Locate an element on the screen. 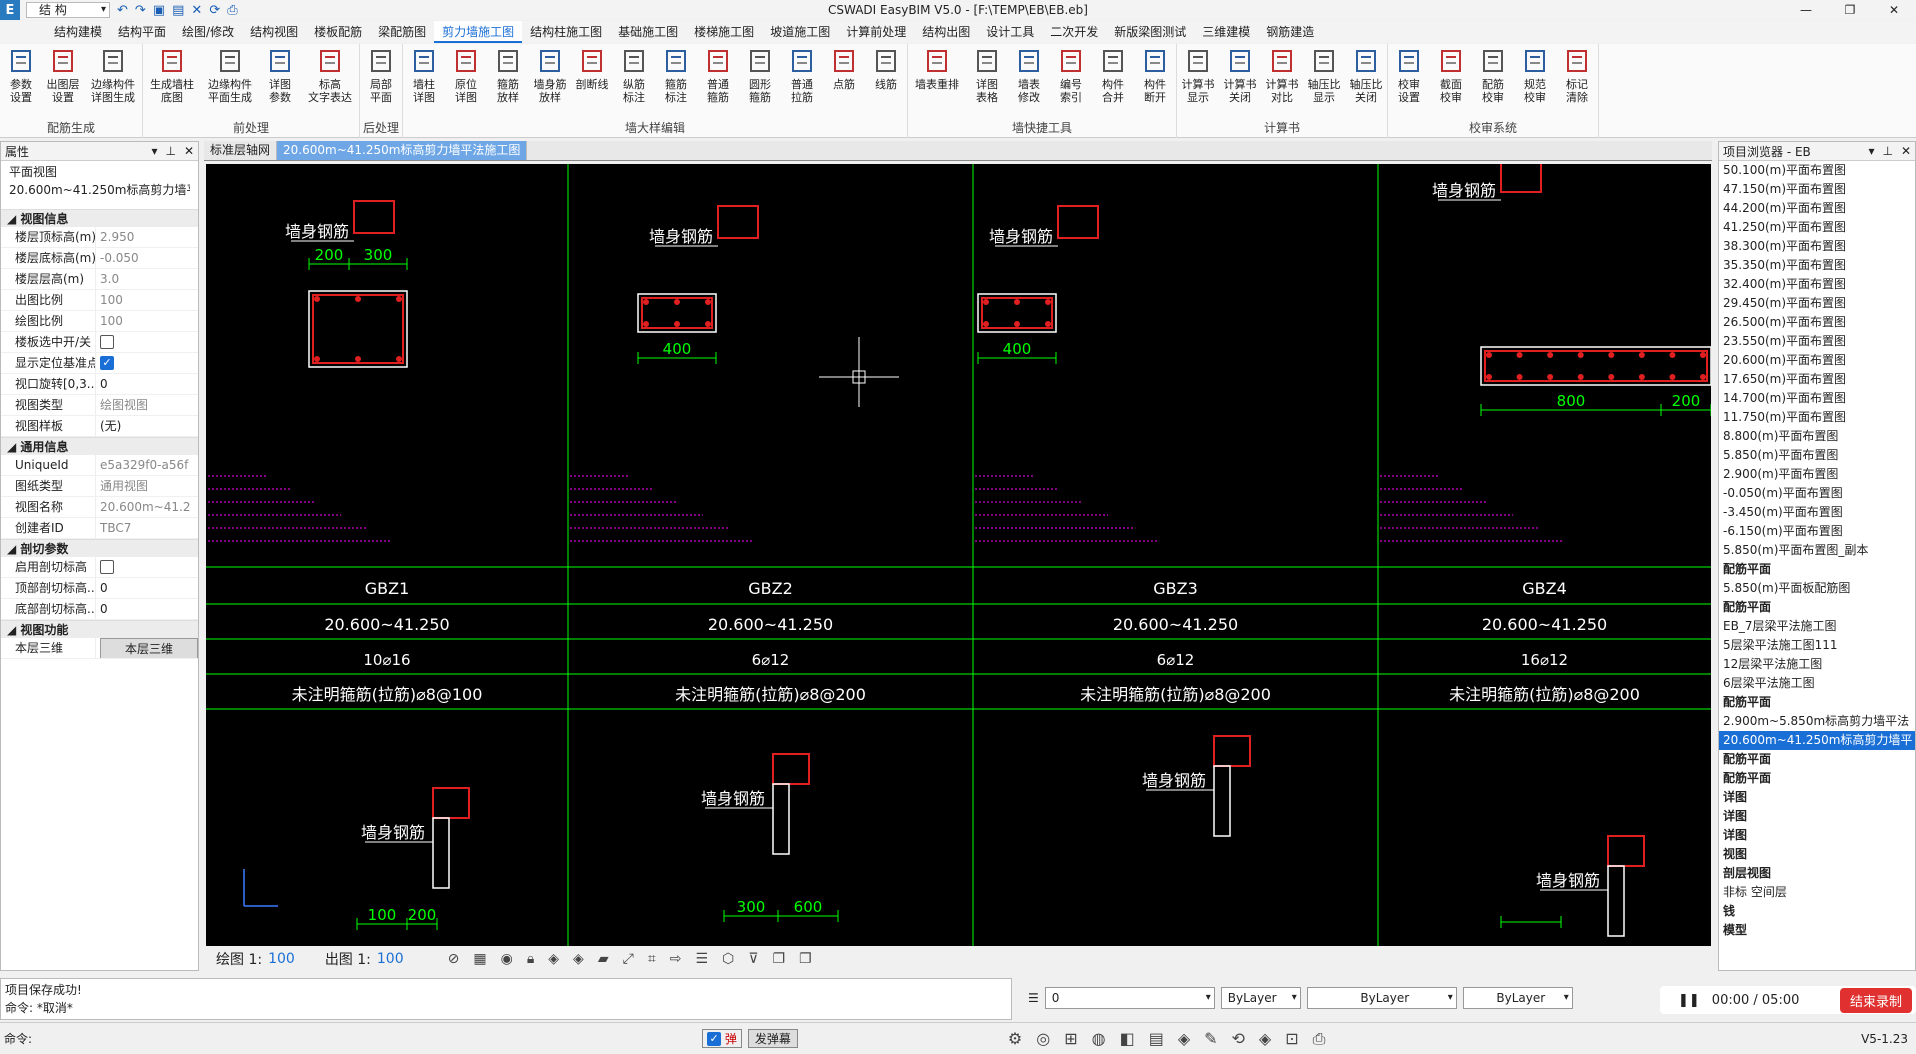 The width and height of the screenshot is (1916, 1054). grid-icon: ▦ is located at coordinates (479, 959).